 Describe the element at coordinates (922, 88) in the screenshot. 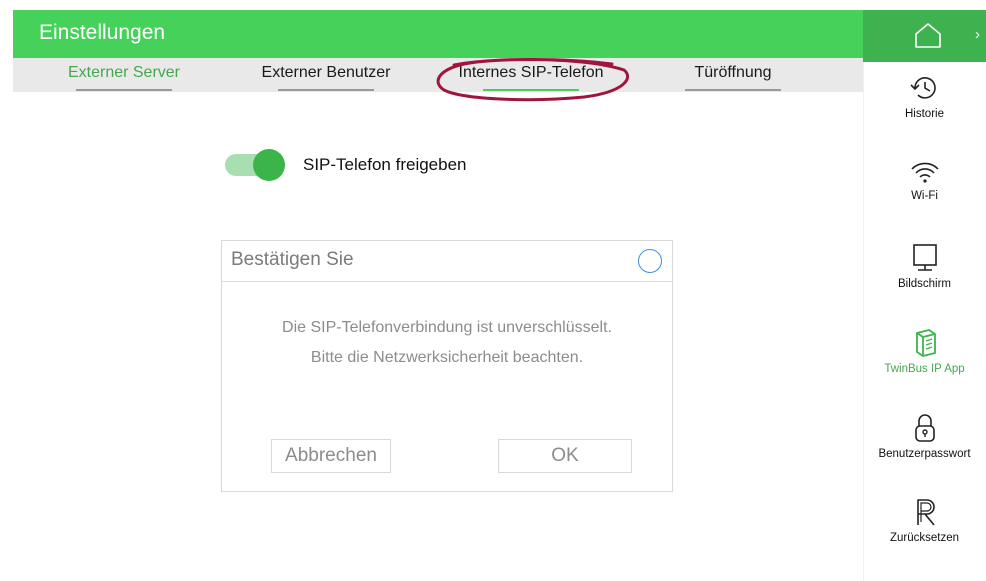

I see `history-icon` at that location.